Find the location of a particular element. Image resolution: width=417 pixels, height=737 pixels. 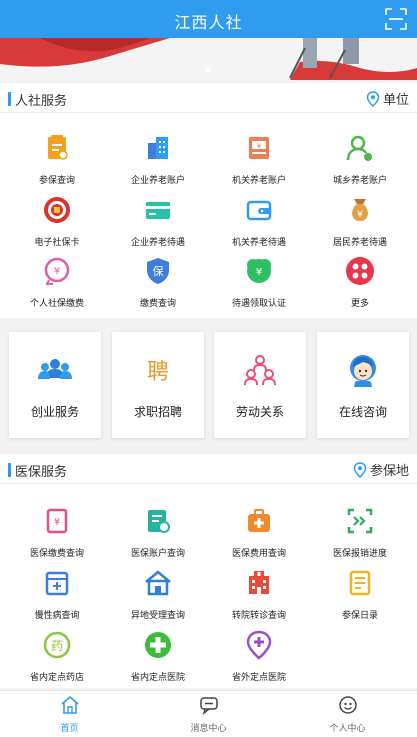

payment-query-icon: 保 is located at coordinates (158, 271).